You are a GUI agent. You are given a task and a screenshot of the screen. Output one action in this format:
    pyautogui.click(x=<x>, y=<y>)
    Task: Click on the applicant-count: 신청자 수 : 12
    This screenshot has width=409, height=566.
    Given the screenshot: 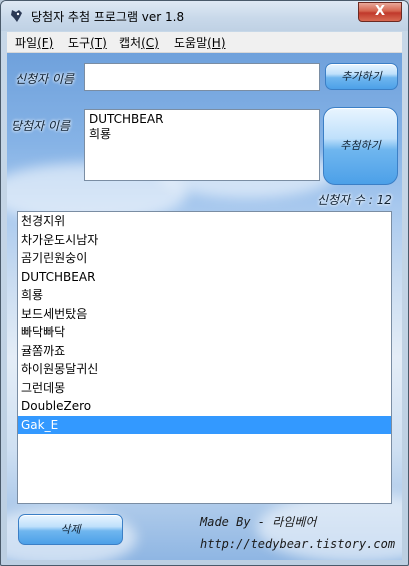 What is the action you would take?
    pyautogui.click(x=354, y=200)
    